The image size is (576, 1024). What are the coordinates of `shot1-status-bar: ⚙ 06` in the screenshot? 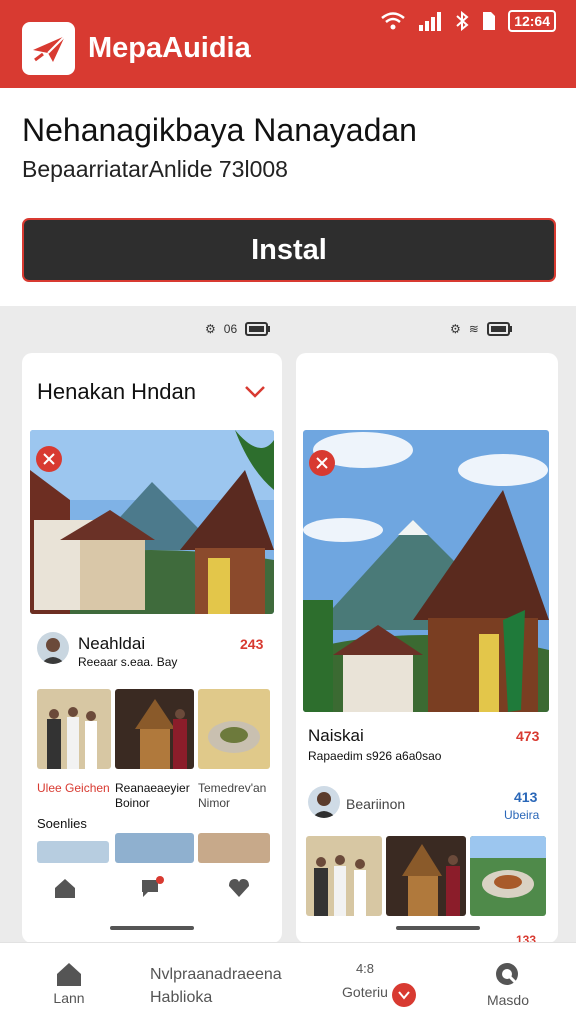 It's located at (238, 329).